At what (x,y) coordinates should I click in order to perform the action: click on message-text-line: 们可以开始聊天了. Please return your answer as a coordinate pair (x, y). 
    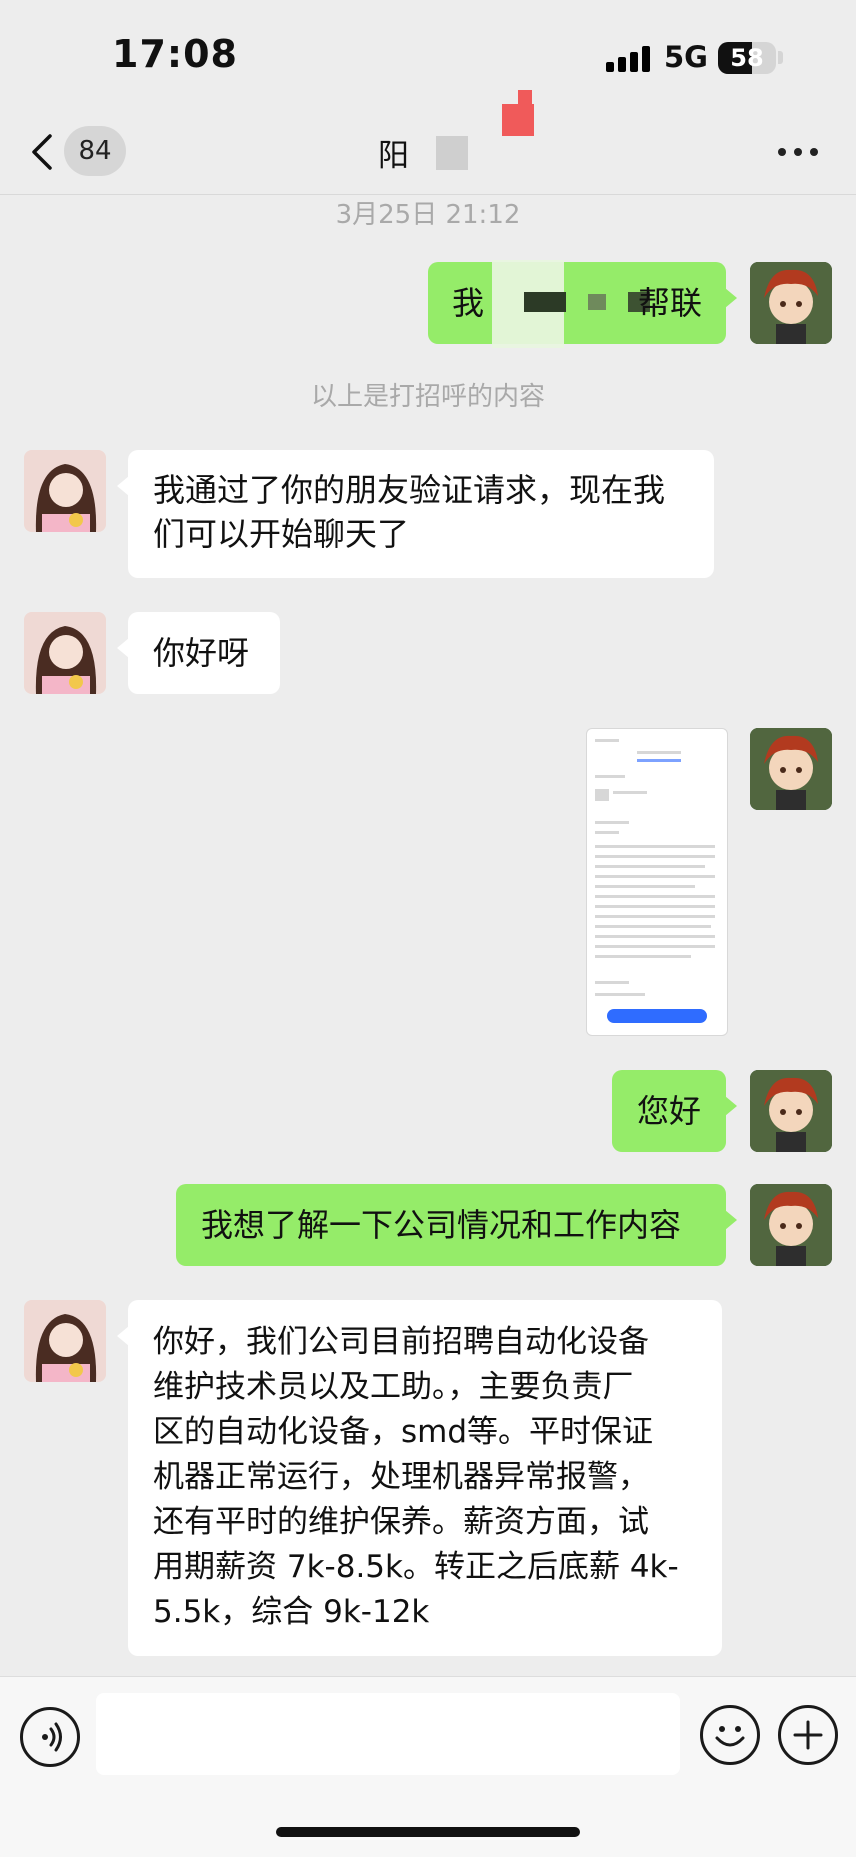
    Looking at the image, I should click on (281, 534).